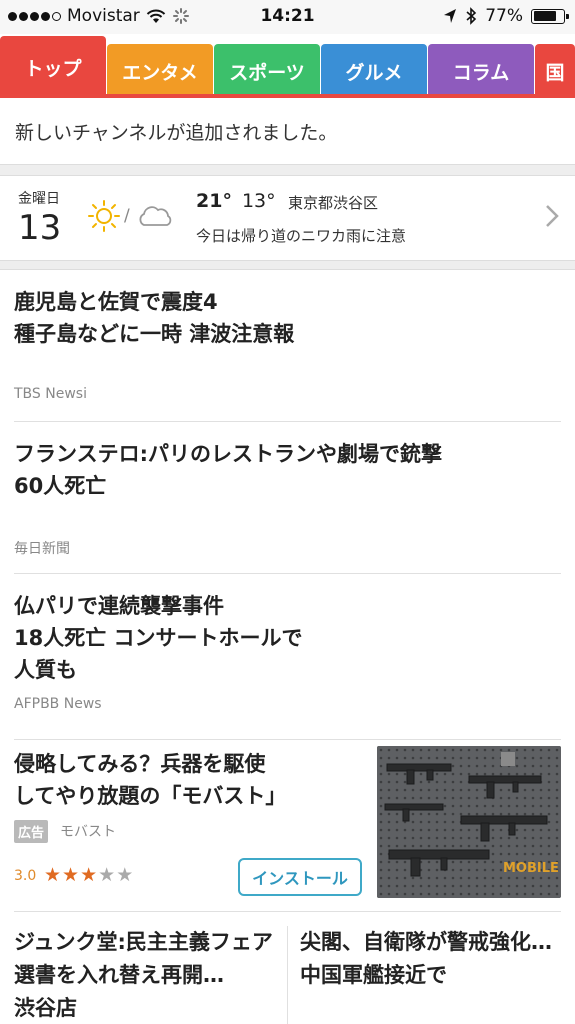 This screenshot has width=575, height=1024. What do you see at coordinates (31, 831) in the screenshot?
I see `ad-badge: 広告` at bounding box center [31, 831].